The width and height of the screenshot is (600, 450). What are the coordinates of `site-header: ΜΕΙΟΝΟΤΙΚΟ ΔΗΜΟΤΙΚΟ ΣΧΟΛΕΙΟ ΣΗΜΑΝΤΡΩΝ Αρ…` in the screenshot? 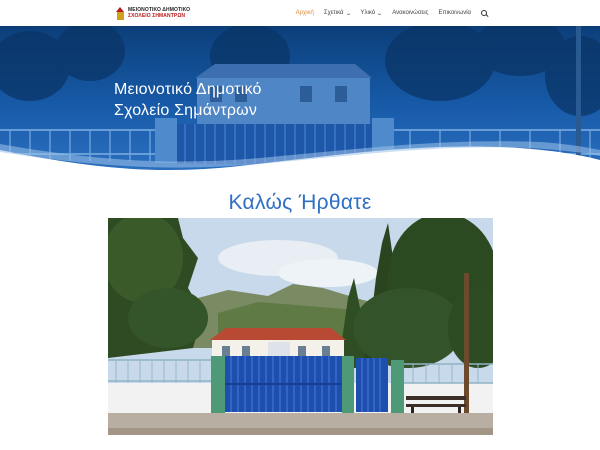 It's located at (300, 13).